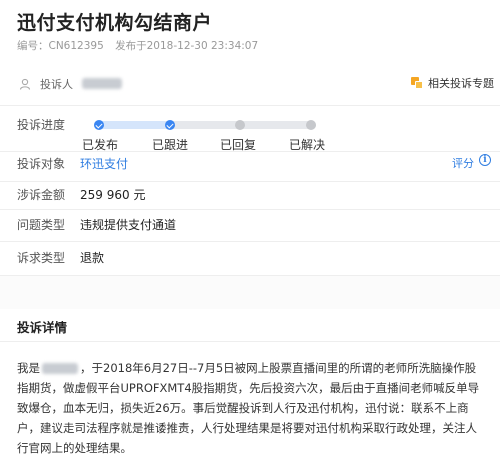  What do you see at coordinates (99, 125) in the screenshot?
I see `step-dot-published` at bounding box center [99, 125].